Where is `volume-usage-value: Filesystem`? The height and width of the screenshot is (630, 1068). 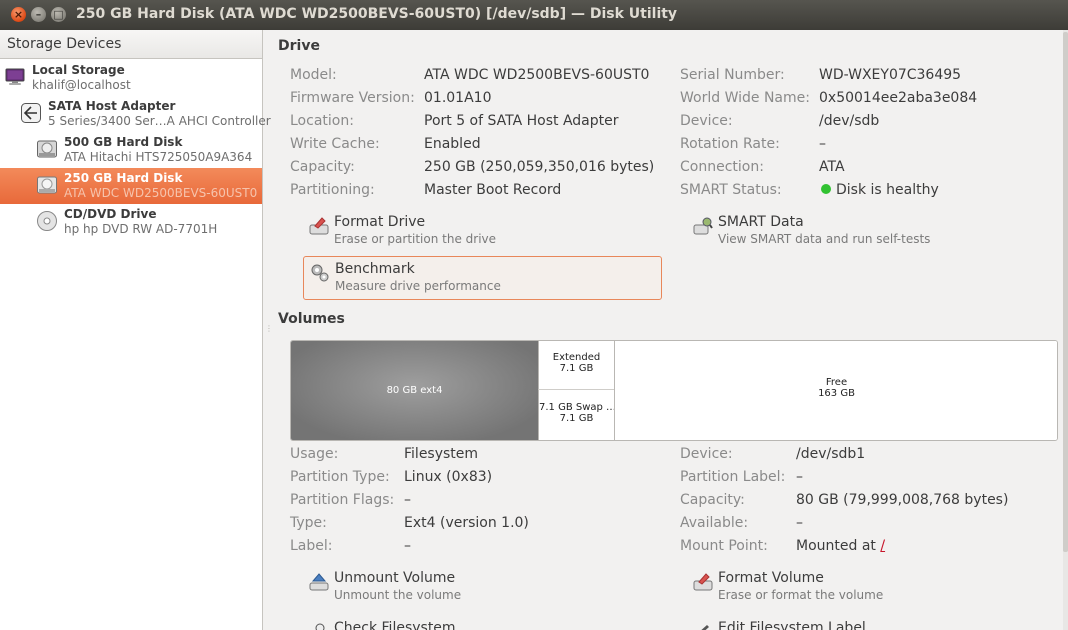 volume-usage-value: Filesystem is located at coordinates (441, 454).